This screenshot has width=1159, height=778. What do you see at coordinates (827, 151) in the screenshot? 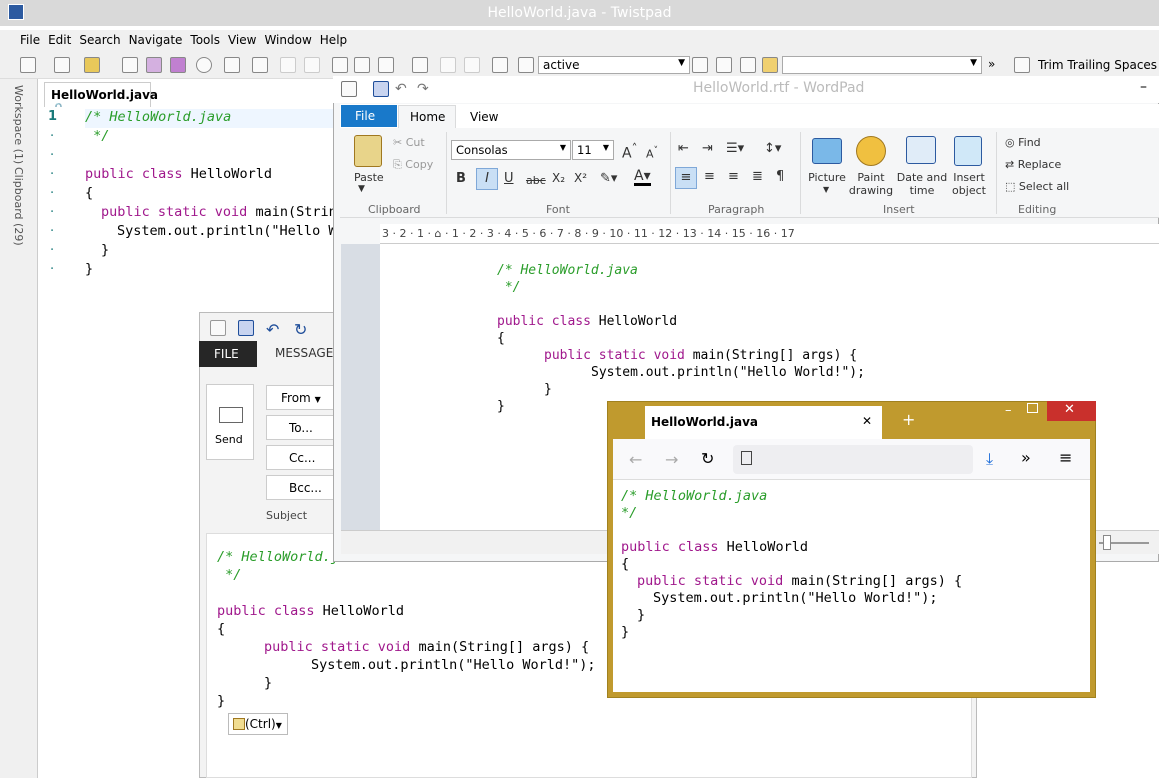
I see `picture-icon` at bounding box center [827, 151].